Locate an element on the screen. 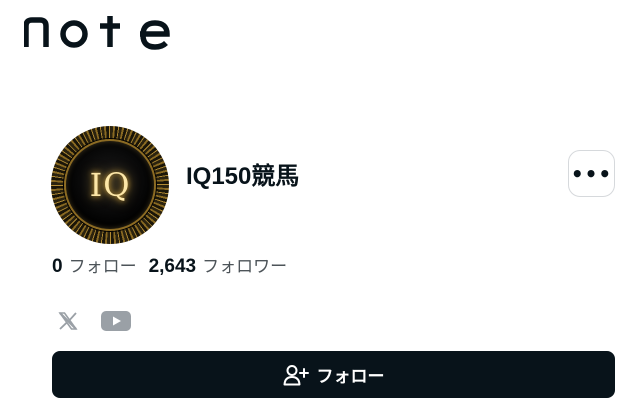 Image resolution: width=640 pixels, height=418 pixels. youtube-icon is located at coordinates (116, 321).